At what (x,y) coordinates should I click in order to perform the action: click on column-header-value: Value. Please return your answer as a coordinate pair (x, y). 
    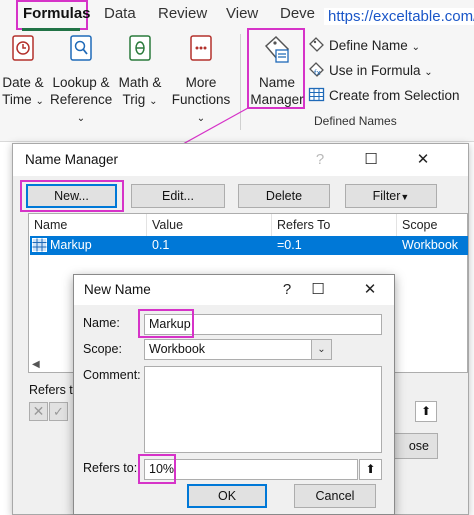
    Looking at the image, I should click on (209, 225).